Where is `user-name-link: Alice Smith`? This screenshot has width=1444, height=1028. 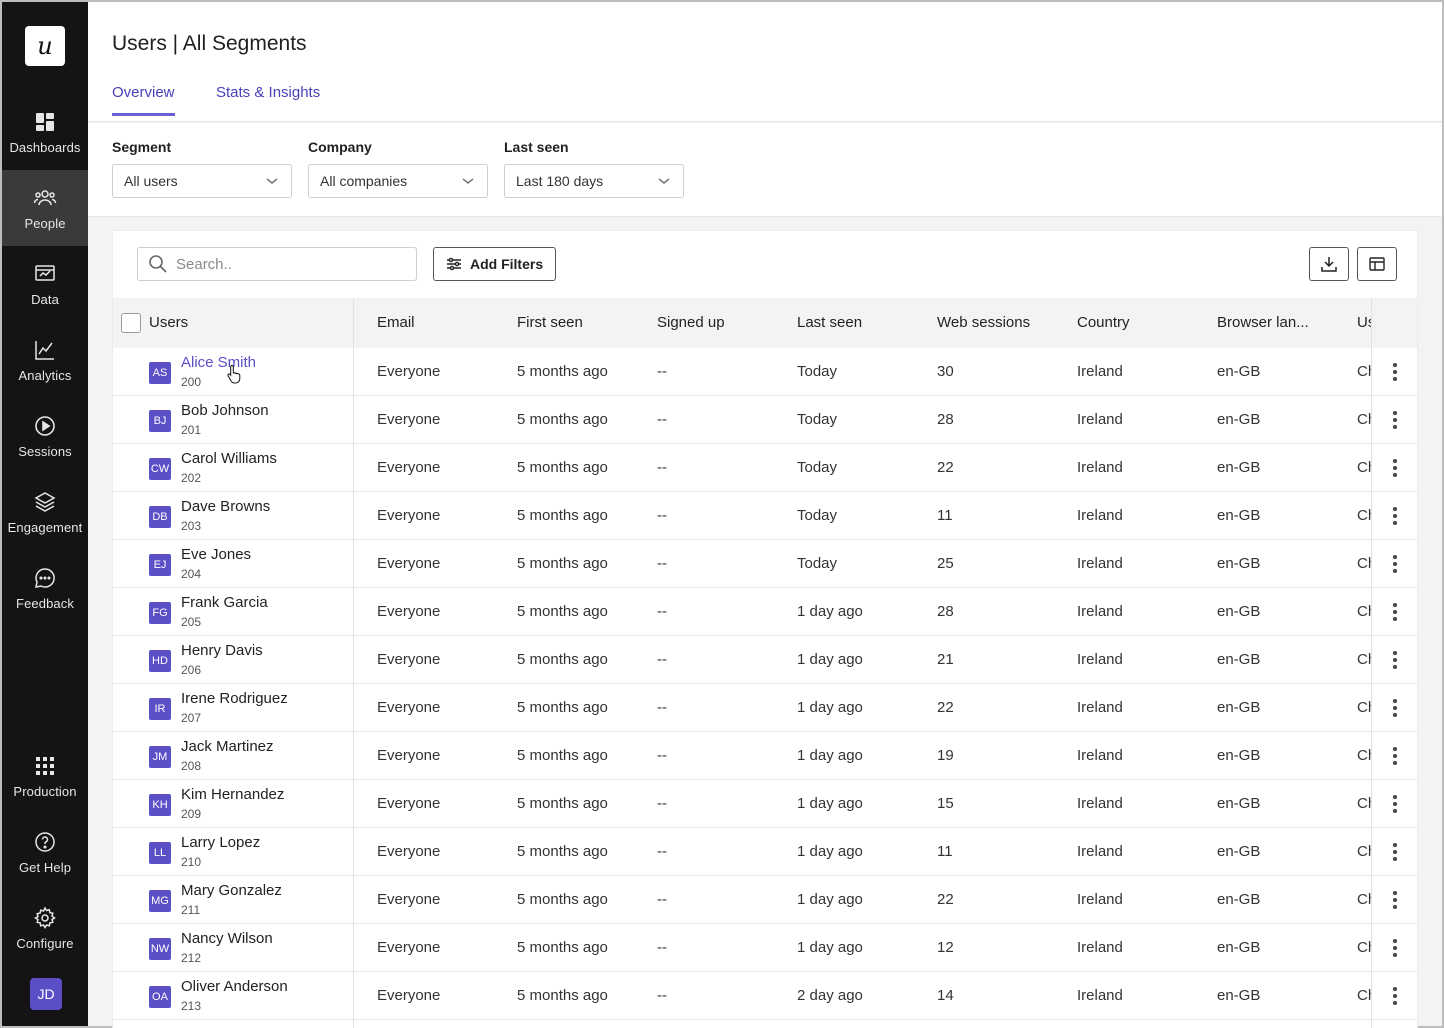 user-name-link: Alice Smith is located at coordinates (218, 363).